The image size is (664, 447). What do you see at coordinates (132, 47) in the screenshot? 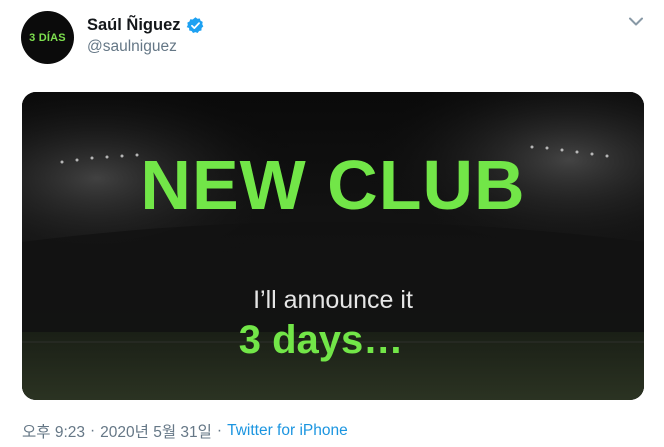
I see `user-handle: @saulniguez` at bounding box center [132, 47].